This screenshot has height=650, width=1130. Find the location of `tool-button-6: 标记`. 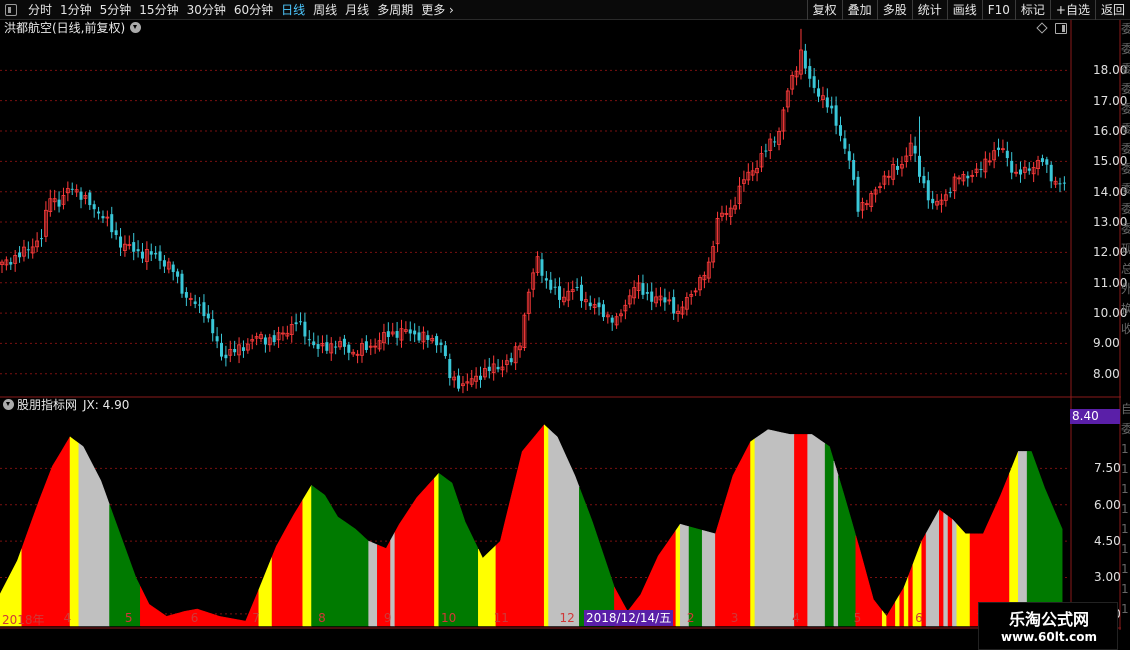

tool-button-6: 标记 is located at coordinates (1032, 10).